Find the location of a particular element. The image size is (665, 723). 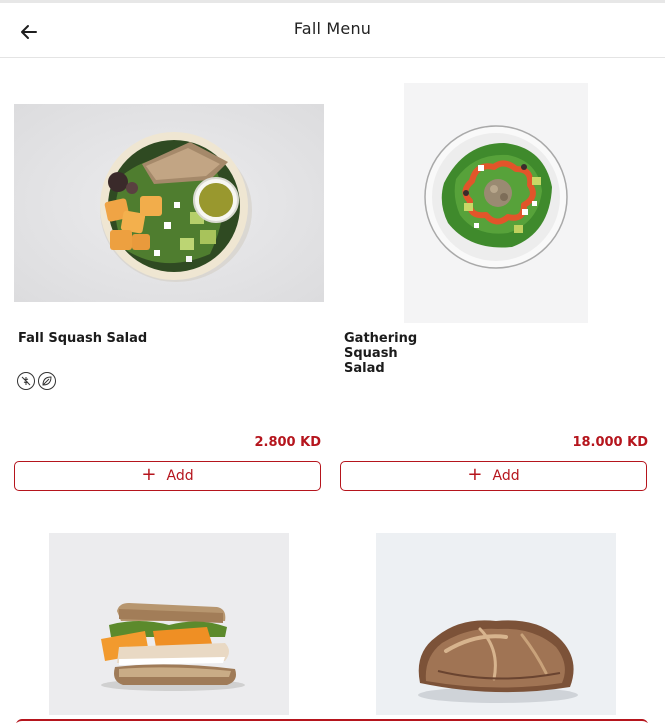

item-price: 2.800 KD is located at coordinates (287, 442).